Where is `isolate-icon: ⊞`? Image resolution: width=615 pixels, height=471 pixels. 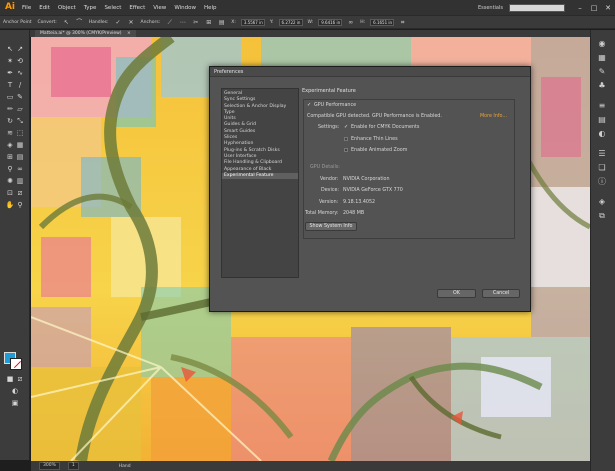 isolate-icon: ⊞ is located at coordinates (208, 22).